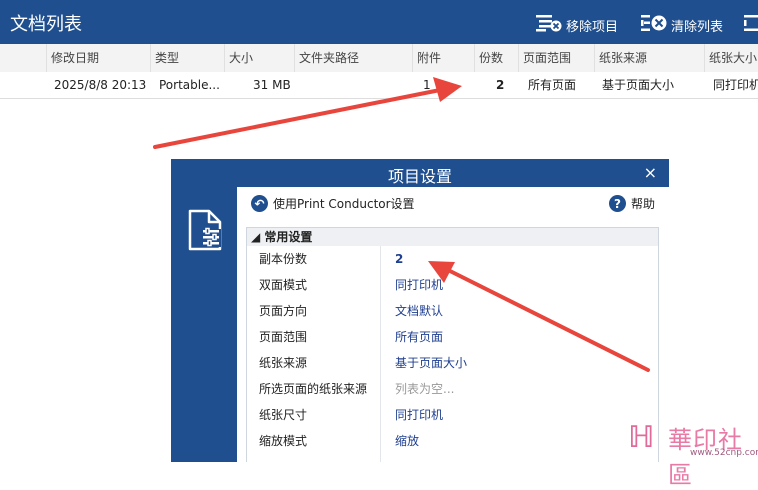 Image resolution: width=758 pixels, height=490 pixels. I want to click on property-row-scaling-mode: 缩放模式 缩放, so click(452, 441).